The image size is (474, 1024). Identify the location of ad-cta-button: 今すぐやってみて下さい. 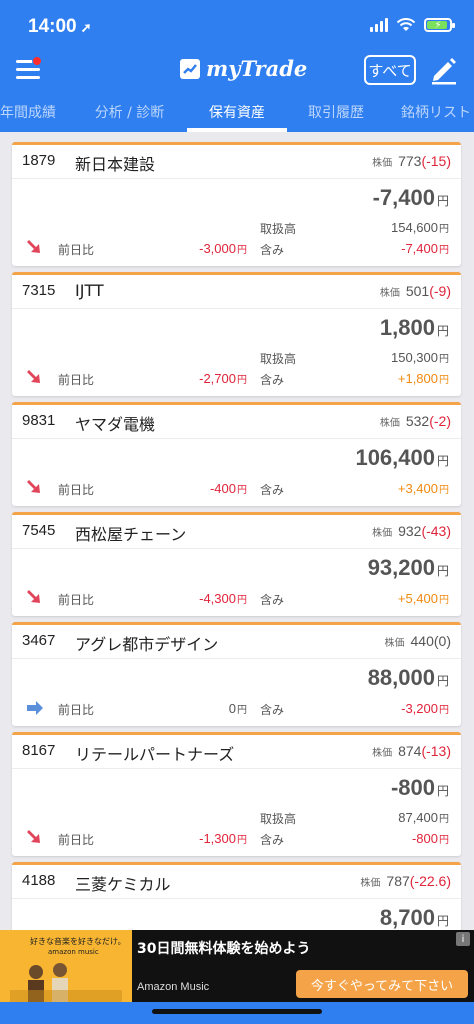
(382, 984).